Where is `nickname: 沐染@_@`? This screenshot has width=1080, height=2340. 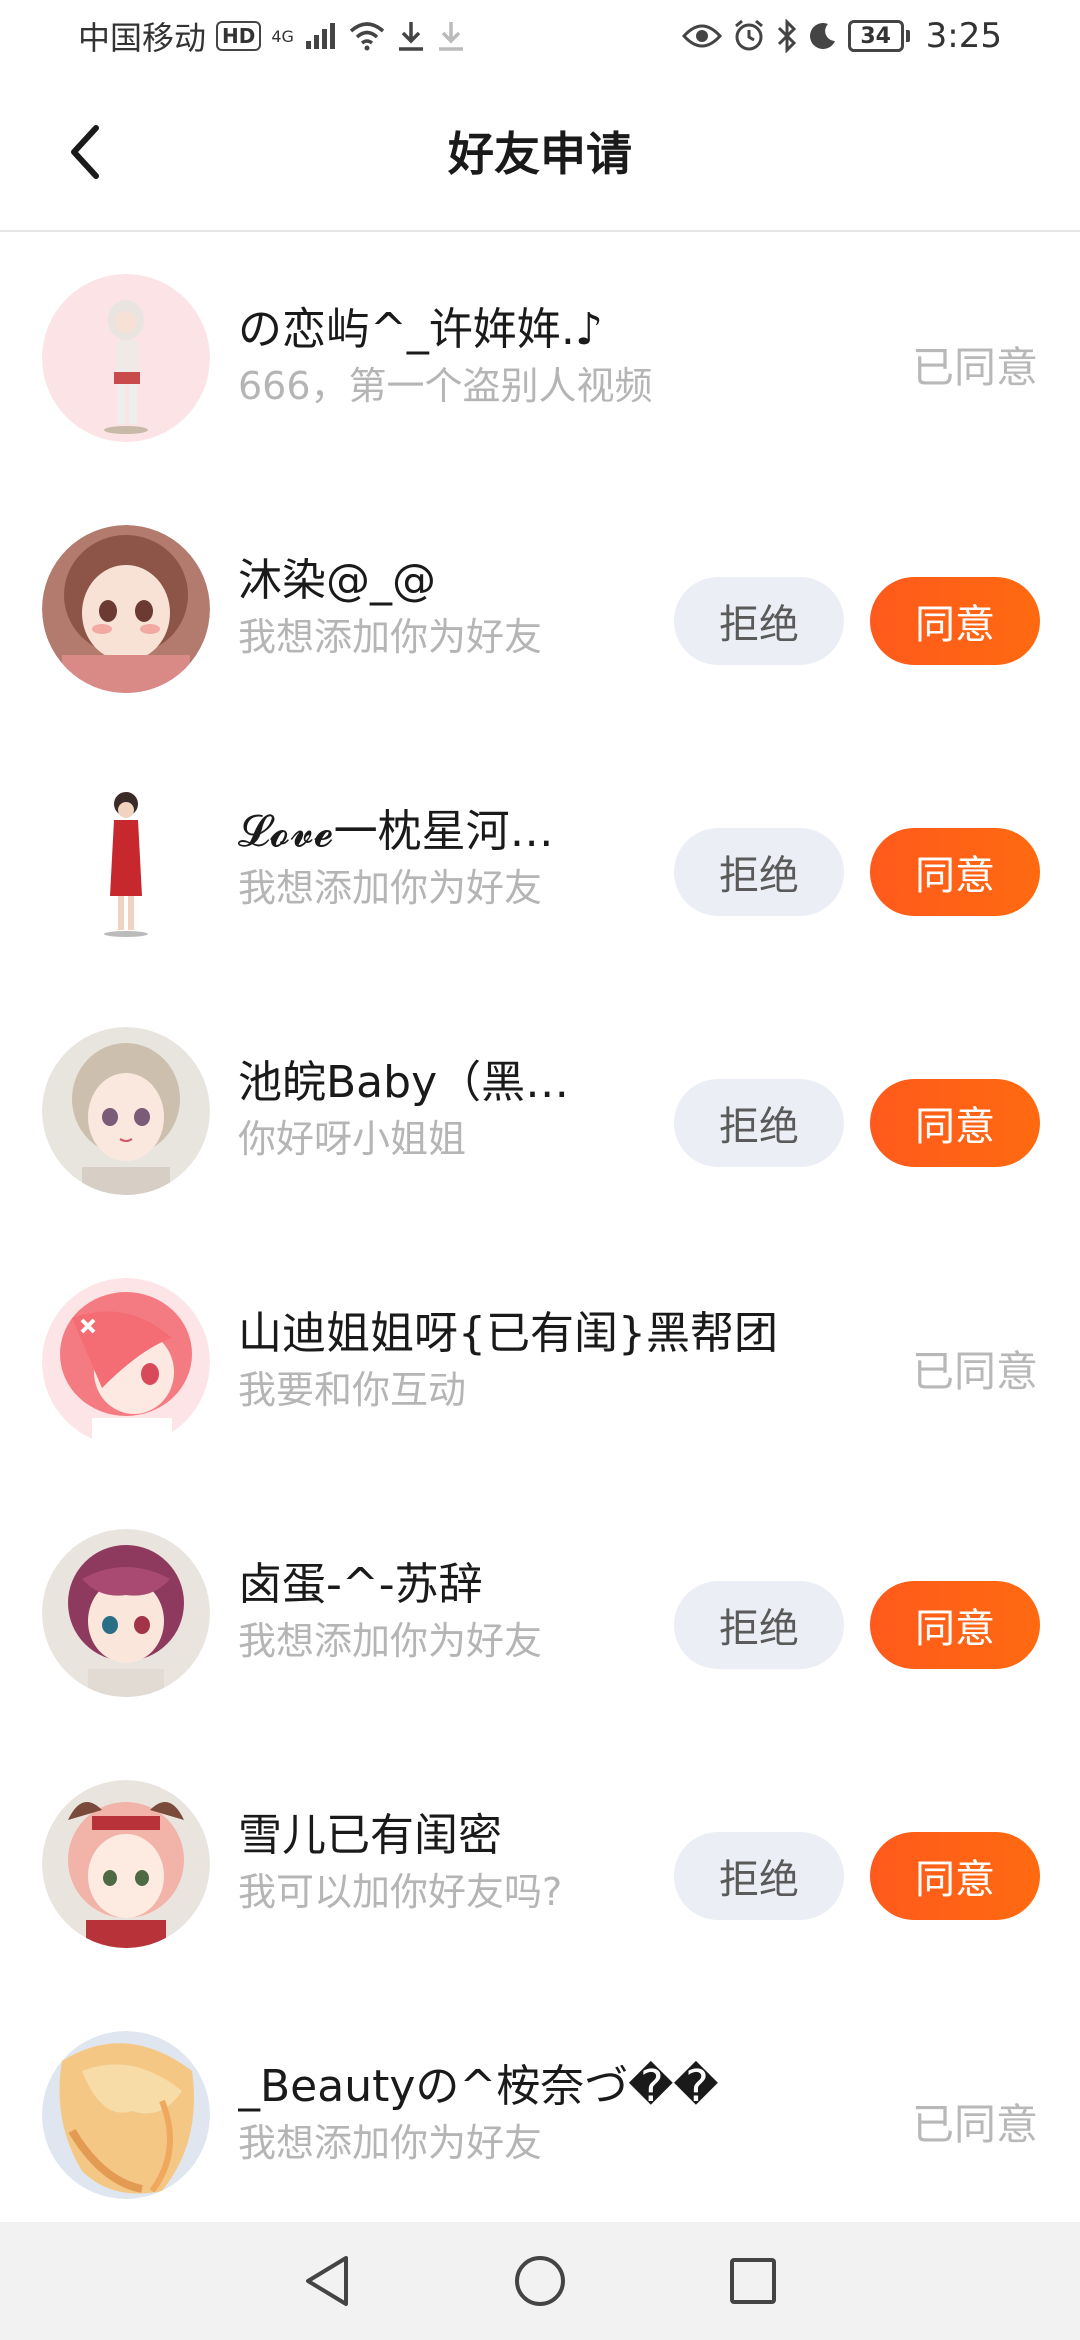 nickname: 沐染@_@ is located at coordinates (337, 580).